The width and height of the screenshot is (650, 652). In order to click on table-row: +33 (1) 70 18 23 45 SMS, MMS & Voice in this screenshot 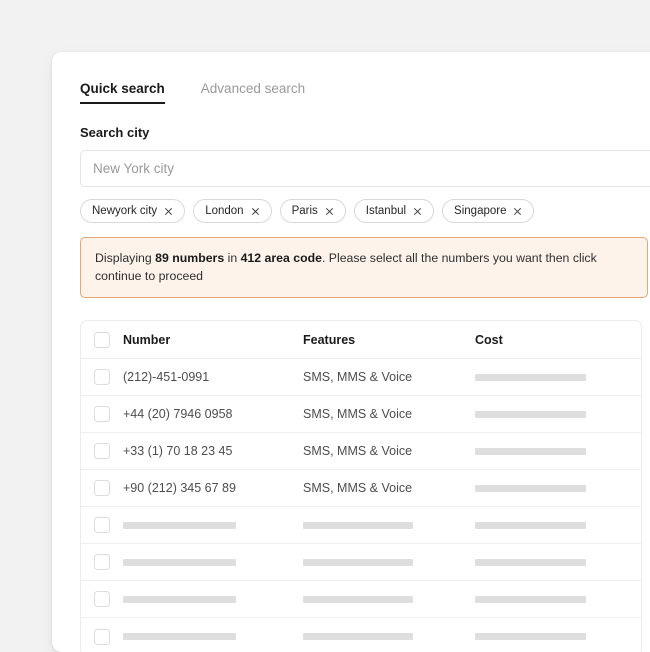, I will do `click(361, 451)`.